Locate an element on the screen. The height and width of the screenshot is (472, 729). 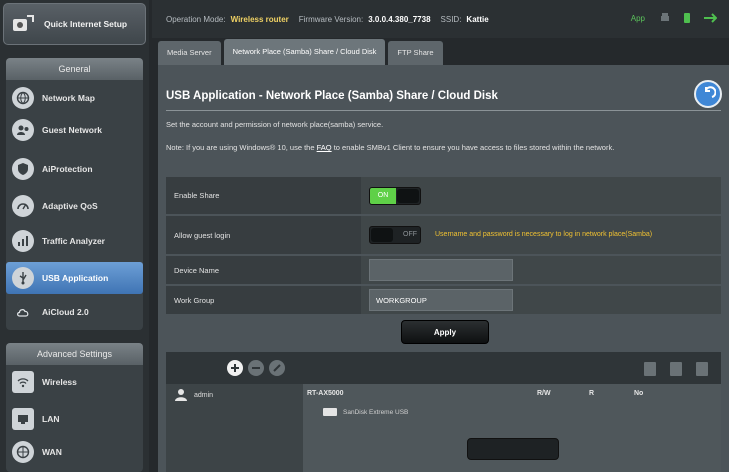
disk-icon is located at coordinates (330, 412).